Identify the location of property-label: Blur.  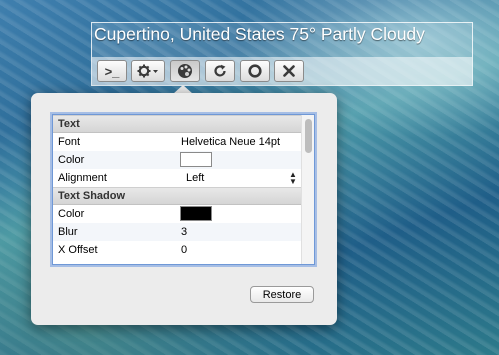
(68, 232).